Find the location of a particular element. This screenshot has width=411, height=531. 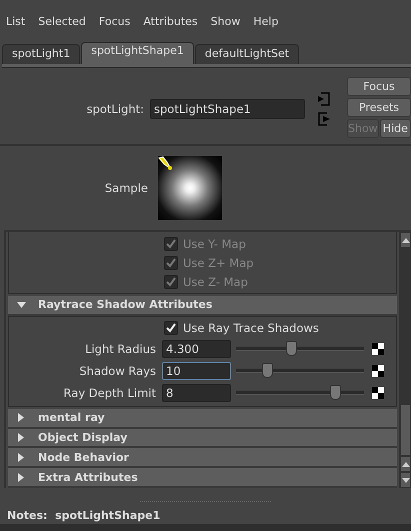

tab: spotLightShape1 is located at coordinates (137, 53).